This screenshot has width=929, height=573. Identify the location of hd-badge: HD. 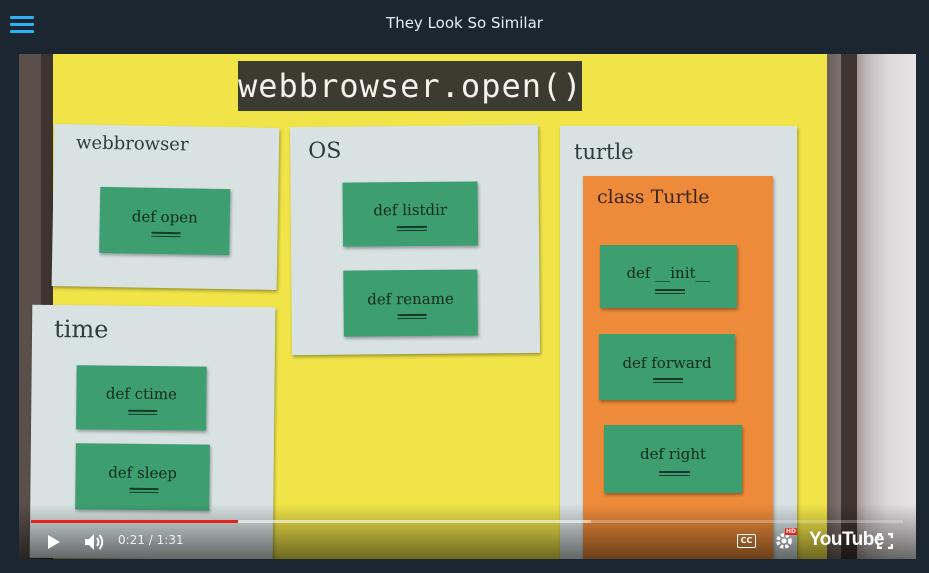
(791, 531).